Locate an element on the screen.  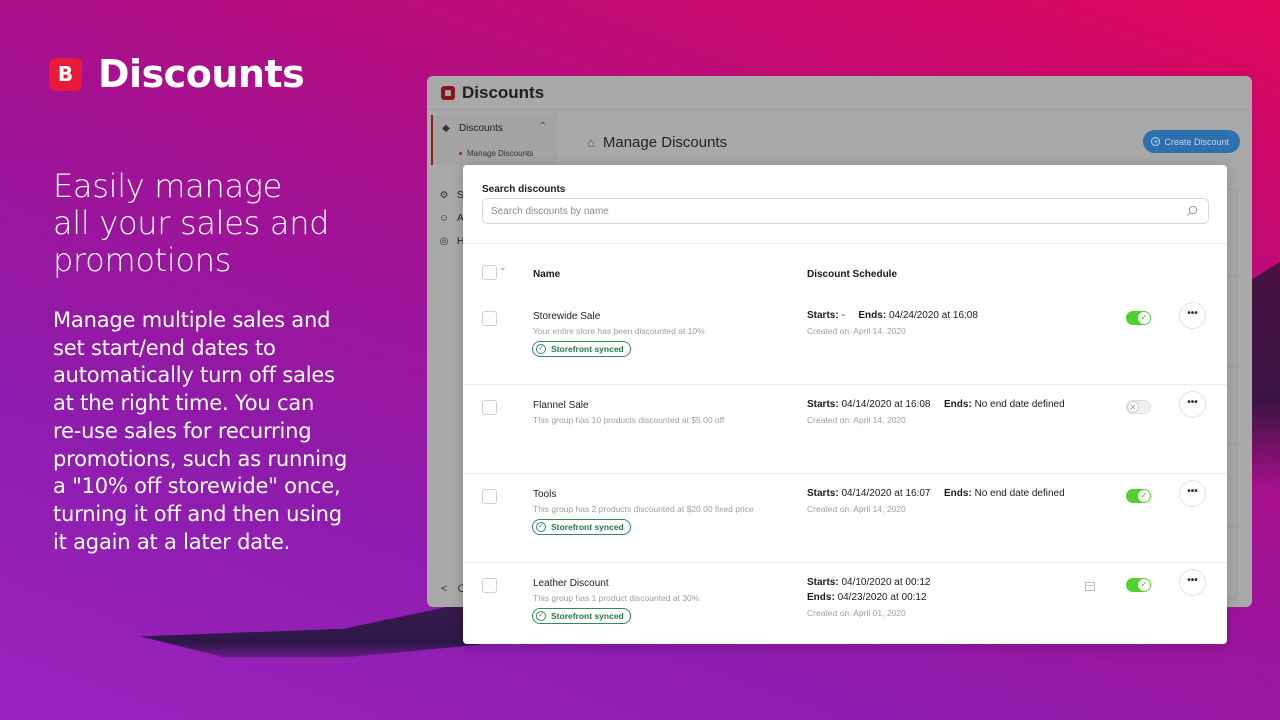
sidebar-item-help: ◎ H is located at coordinates (452, 241).